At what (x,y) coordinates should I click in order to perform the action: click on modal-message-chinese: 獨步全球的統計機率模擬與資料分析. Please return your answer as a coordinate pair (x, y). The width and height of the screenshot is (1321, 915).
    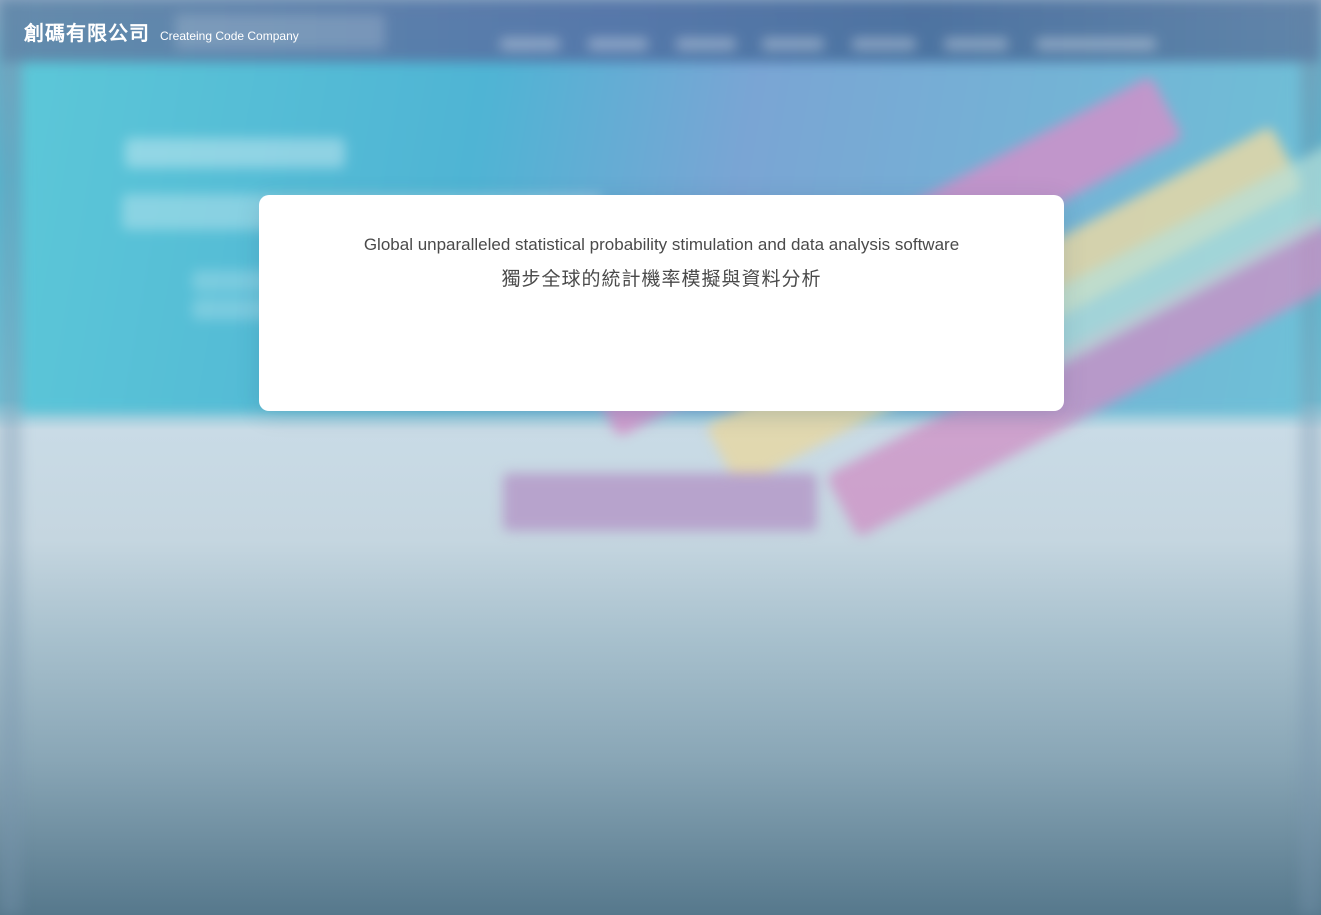
    Looking at the image, I should click on (661, 279).